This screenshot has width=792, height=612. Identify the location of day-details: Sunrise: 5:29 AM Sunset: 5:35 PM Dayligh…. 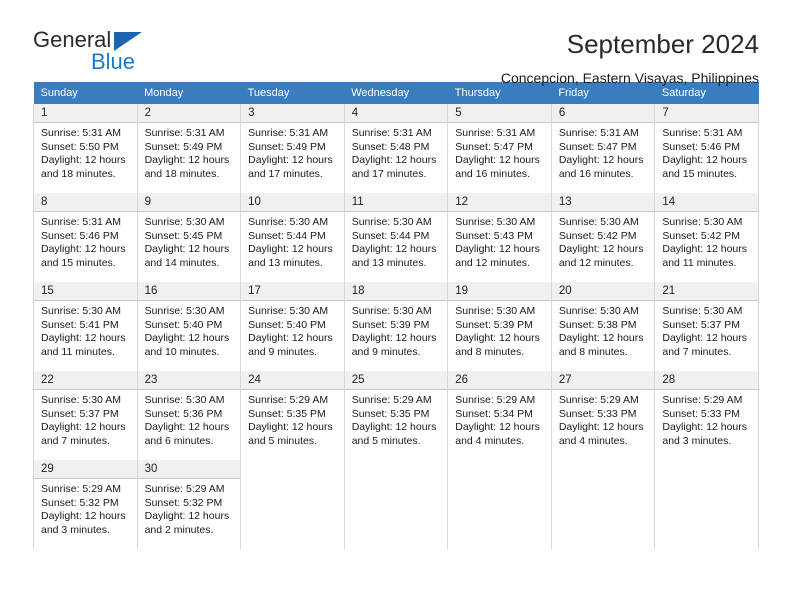
(292, 419).